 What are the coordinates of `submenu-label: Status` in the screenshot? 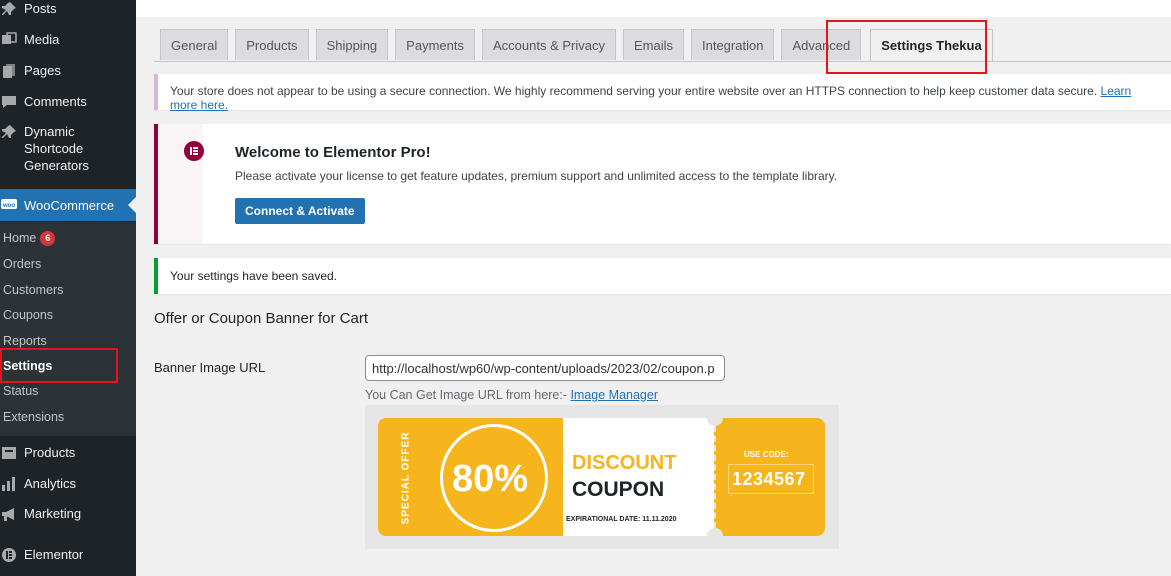 It's located at (21, 391).